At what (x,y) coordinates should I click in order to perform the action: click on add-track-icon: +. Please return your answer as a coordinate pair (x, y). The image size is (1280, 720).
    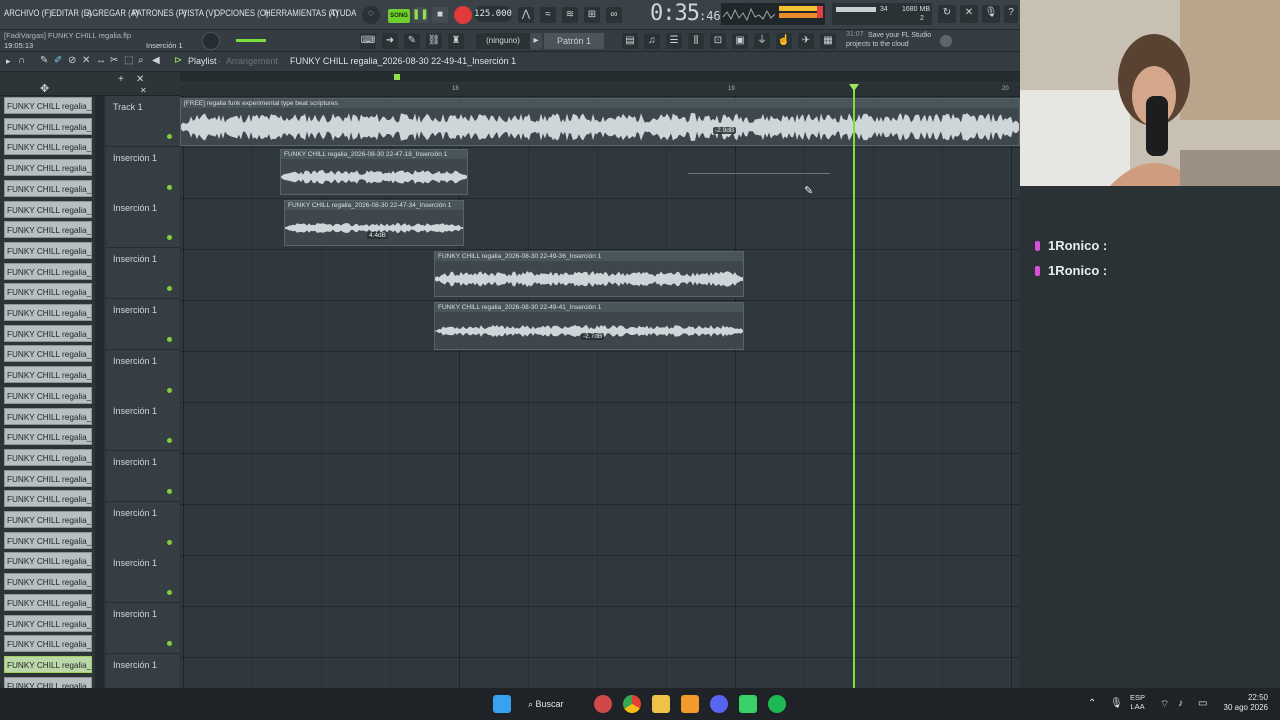
    Looking at the image, I should click on (121, 79).